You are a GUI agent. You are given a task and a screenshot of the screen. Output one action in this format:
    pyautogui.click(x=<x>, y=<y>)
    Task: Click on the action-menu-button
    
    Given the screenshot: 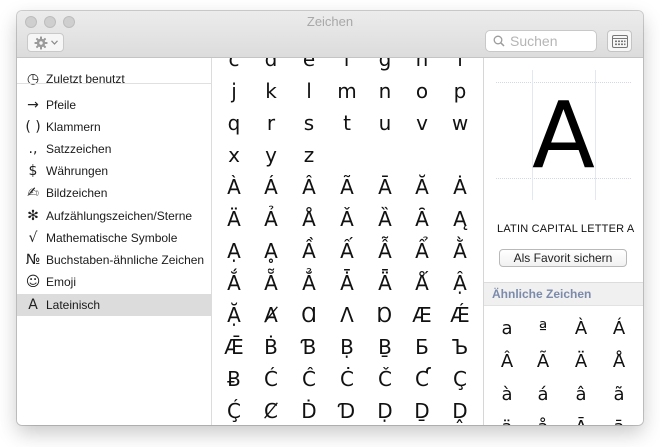 What is the action you would take?
    pyautogui.click(x=45, y=42)
    